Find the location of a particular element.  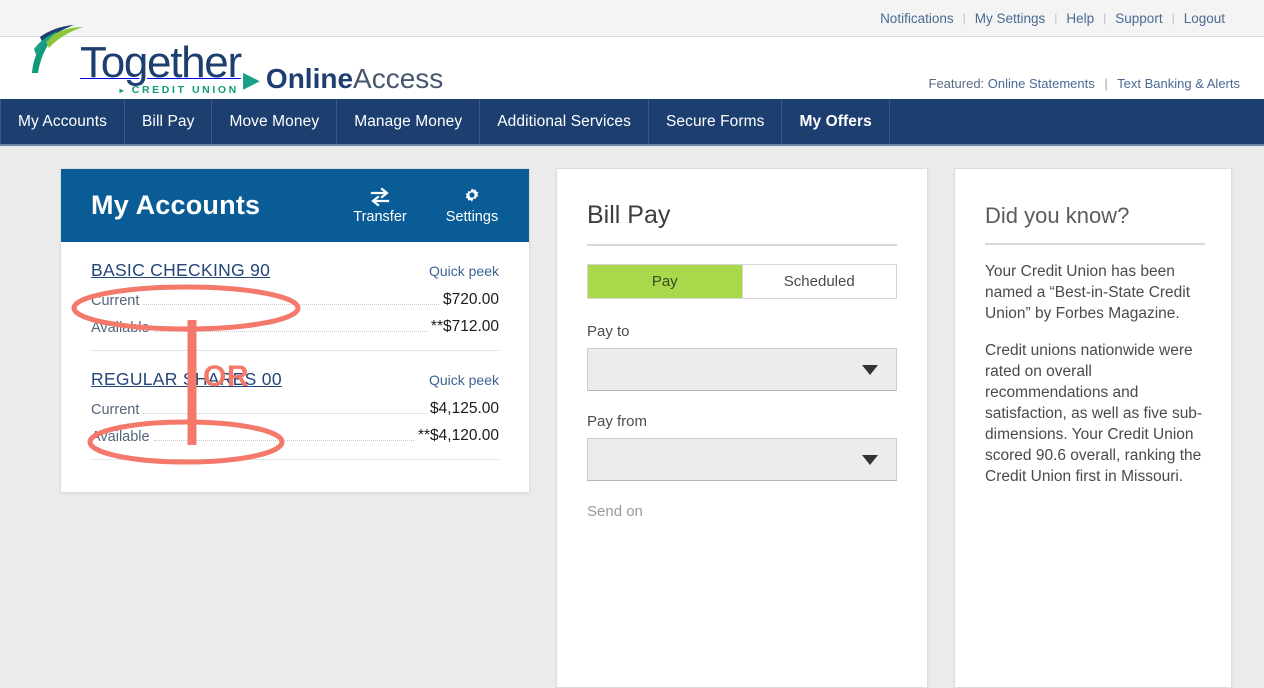

transfer-button: Transfer is located at coordinates (380, 205).